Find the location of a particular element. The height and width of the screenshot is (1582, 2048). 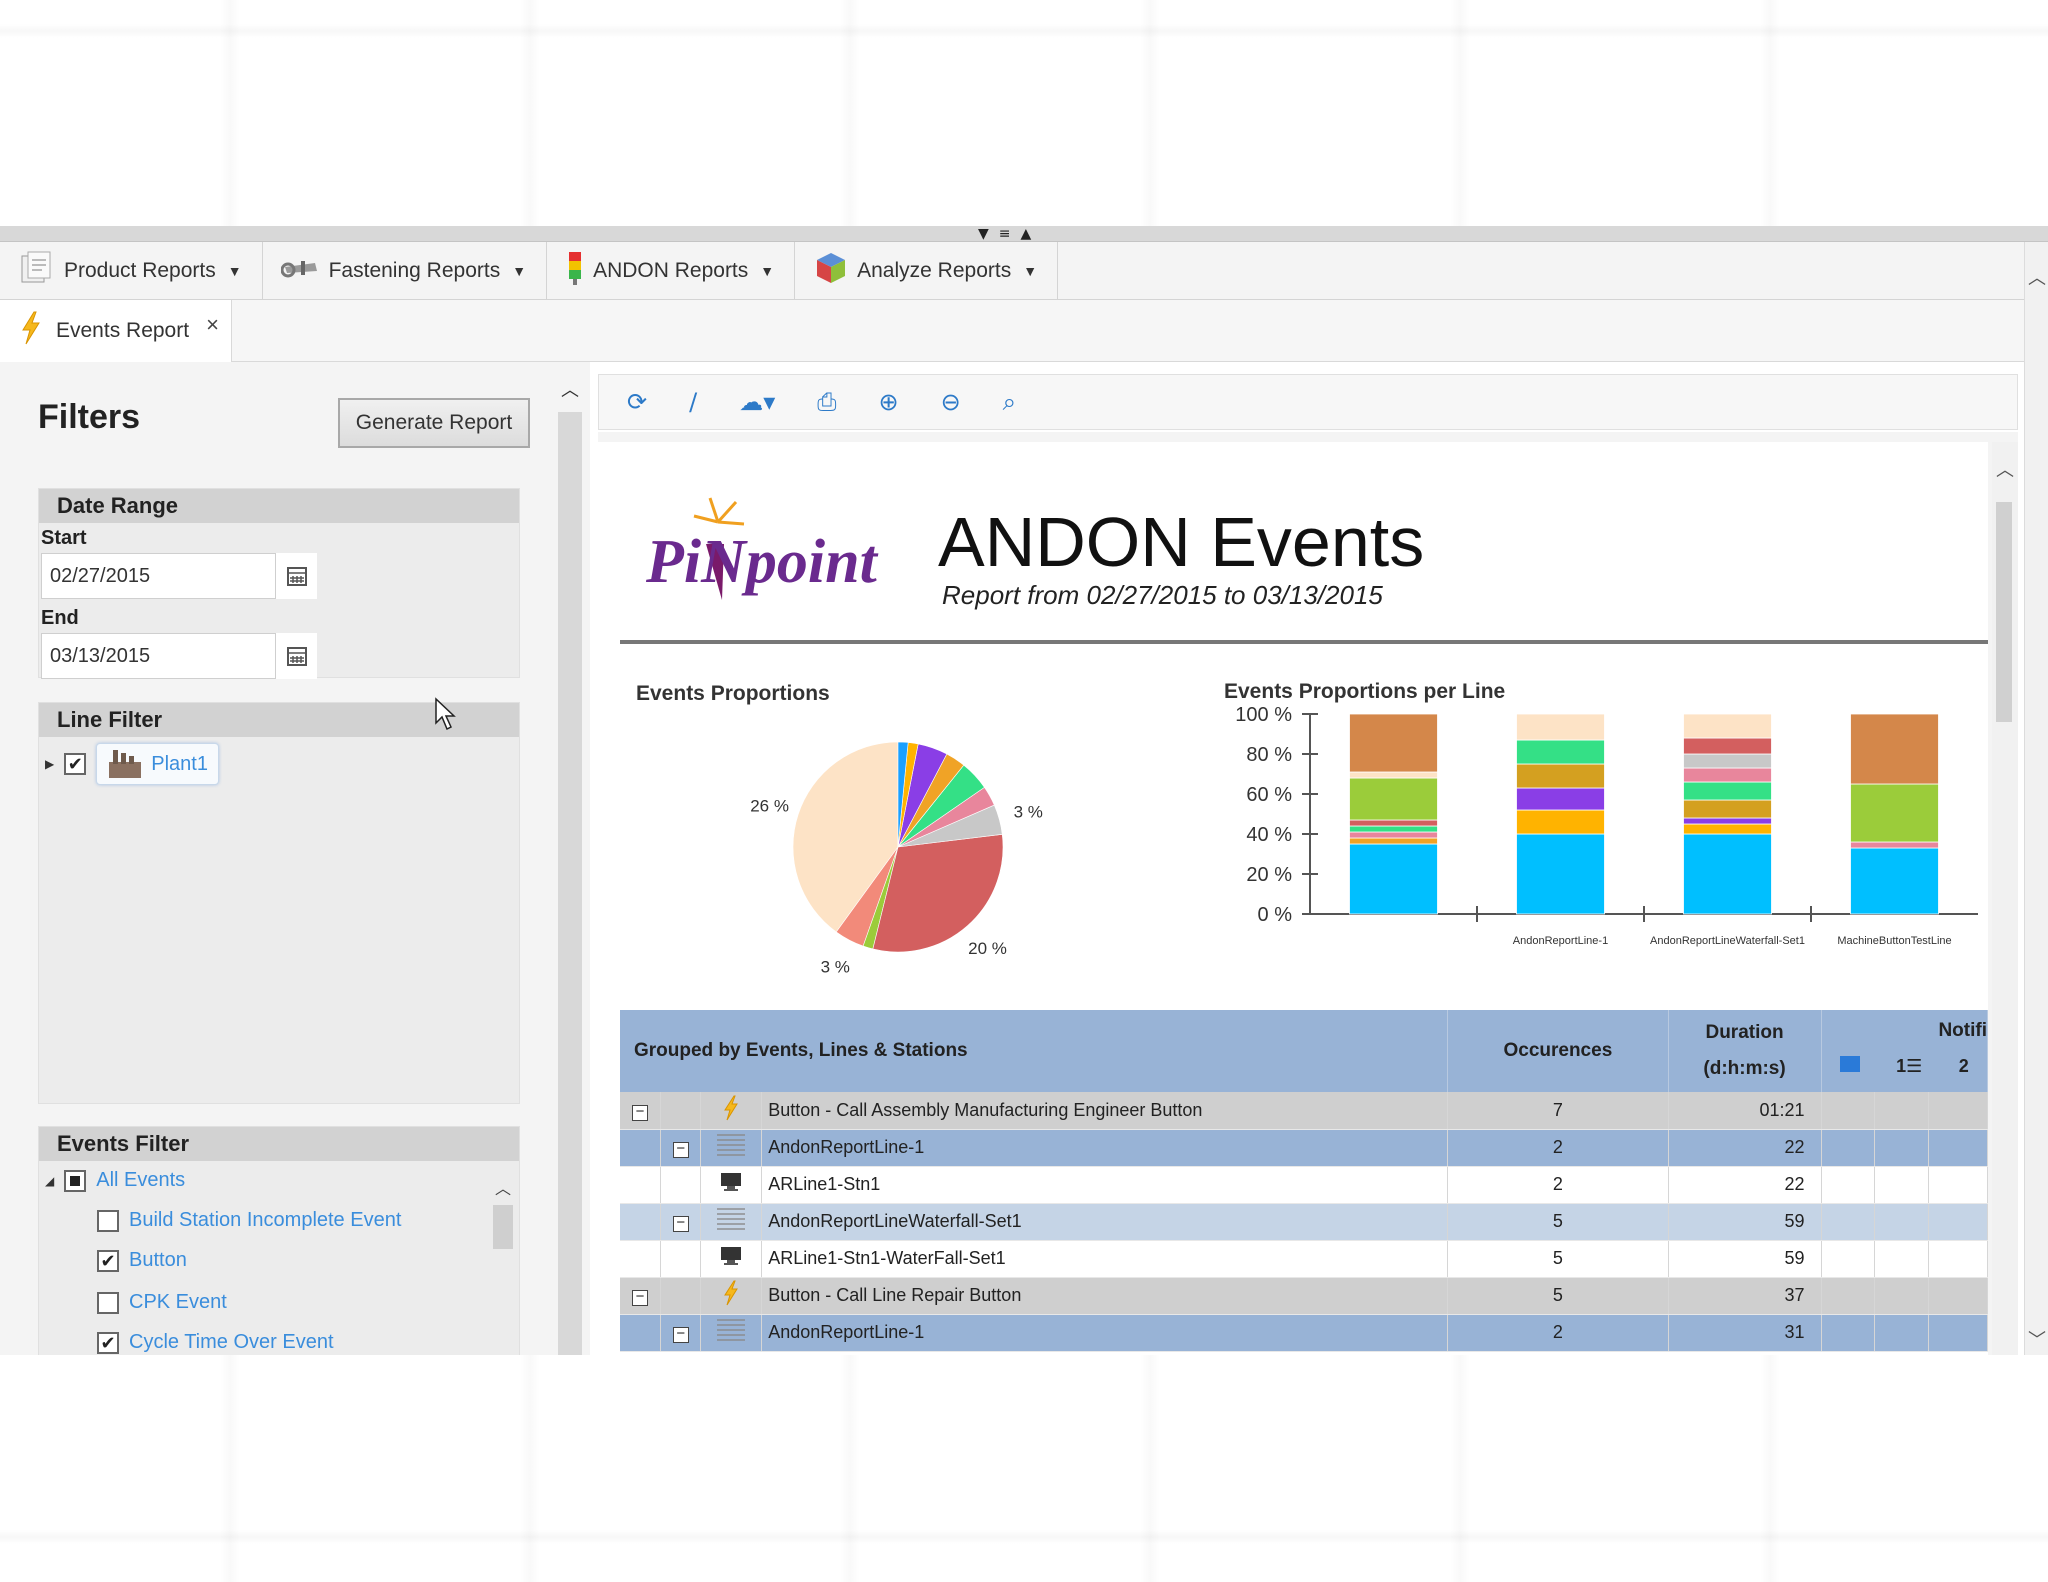

col-header-group: Grouped by Events, Lines & Stations is located at coordinates (1034, 1051).